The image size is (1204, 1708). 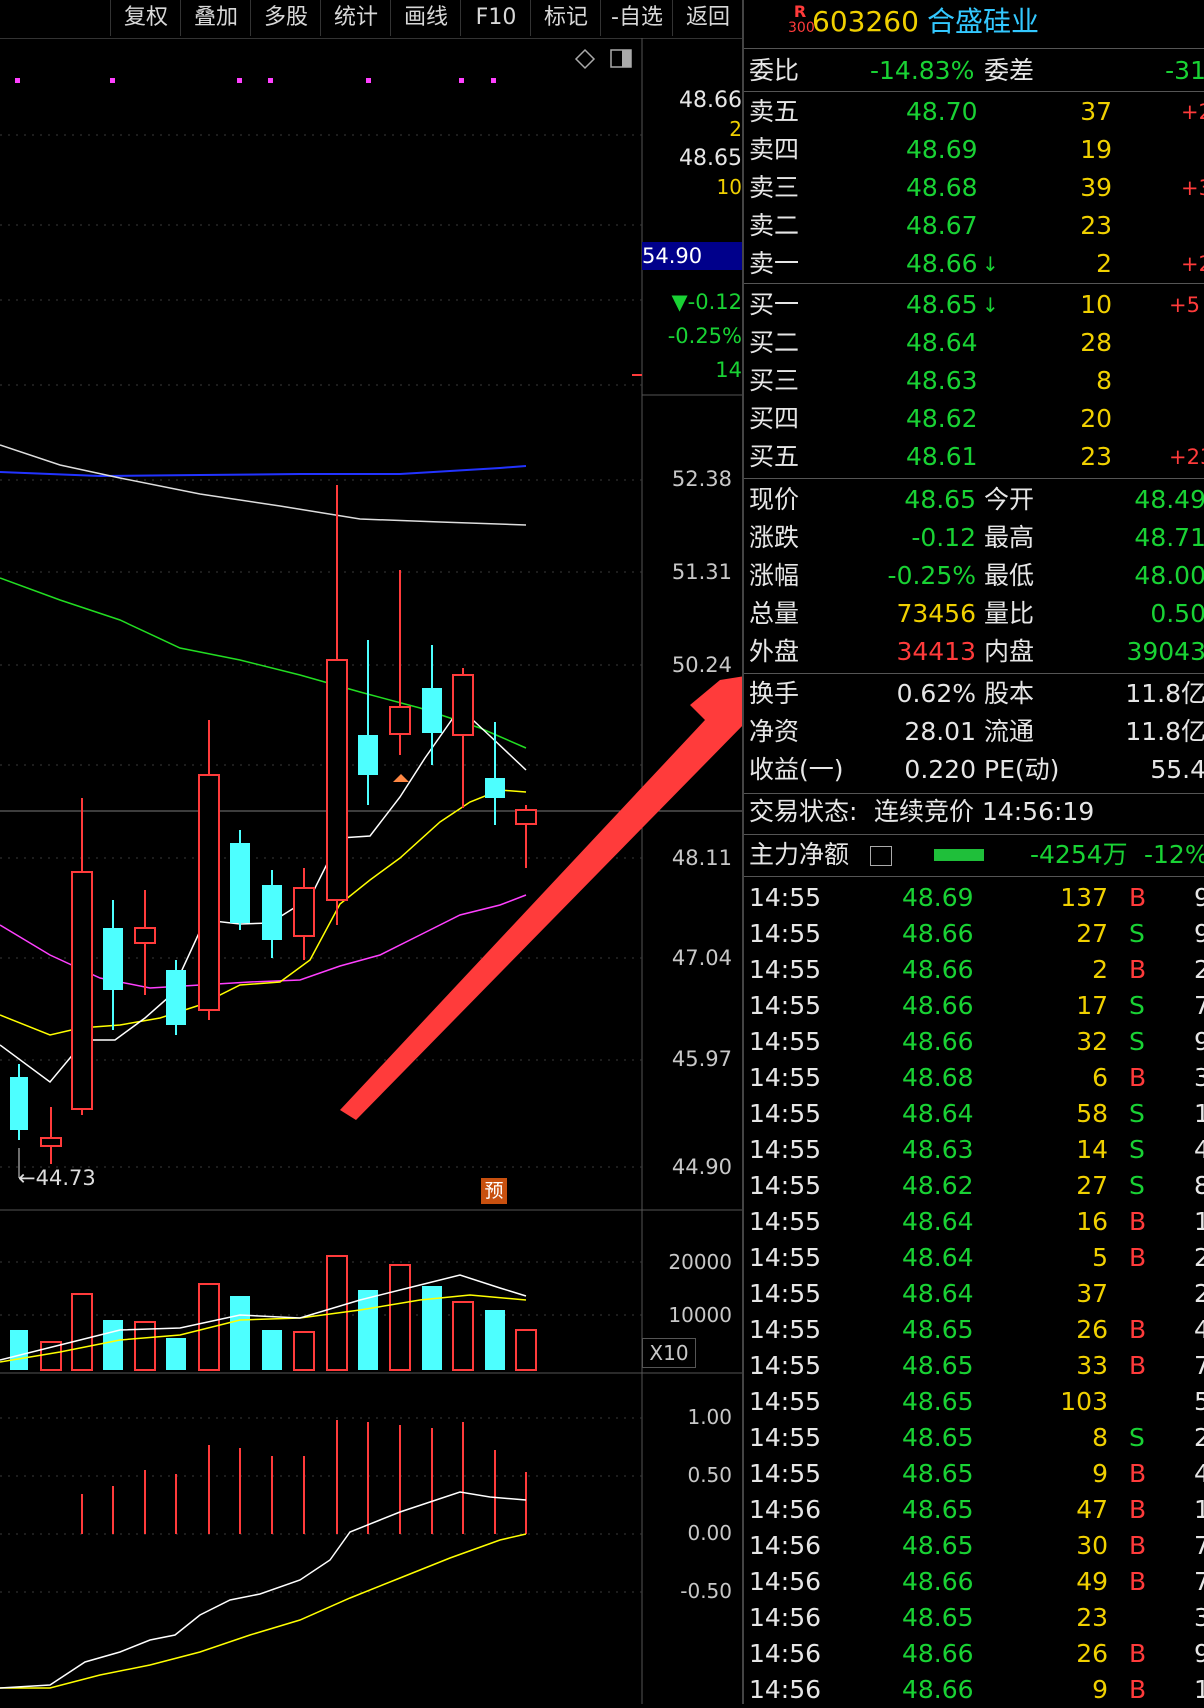 I want to click on stat-row: 外盘 34413 内盘 39043, so click(x=974, y=652).